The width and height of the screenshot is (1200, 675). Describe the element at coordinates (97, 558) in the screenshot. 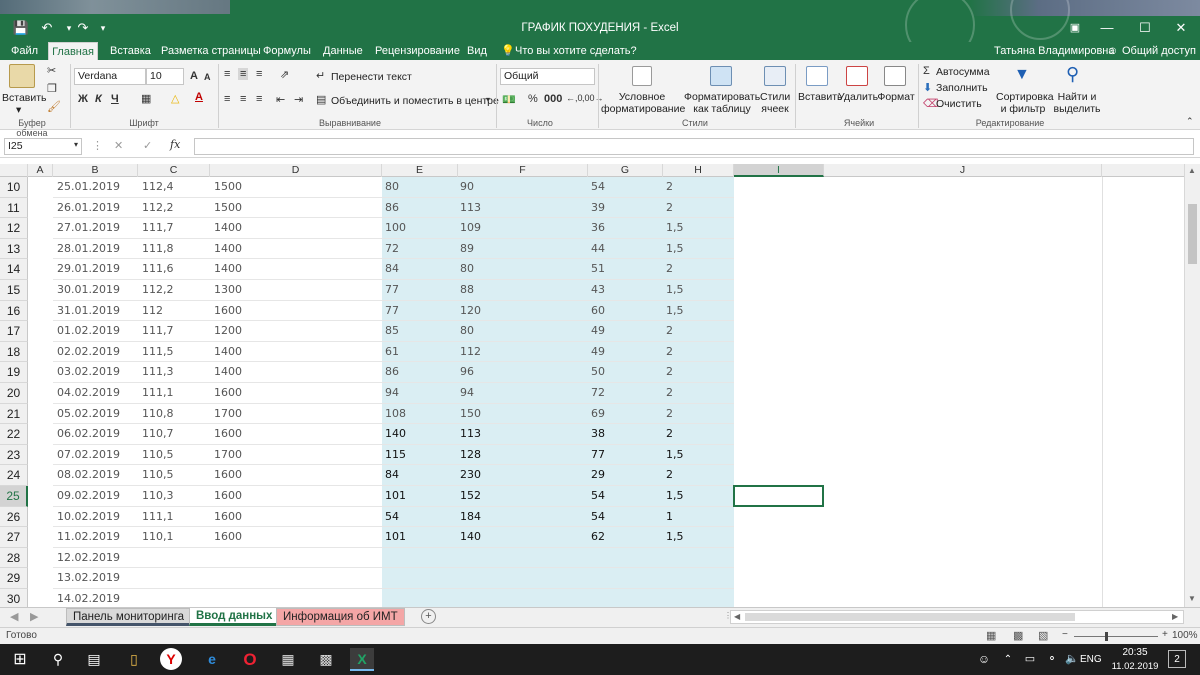

I see `cell-b: 12.02.2019` at that location.